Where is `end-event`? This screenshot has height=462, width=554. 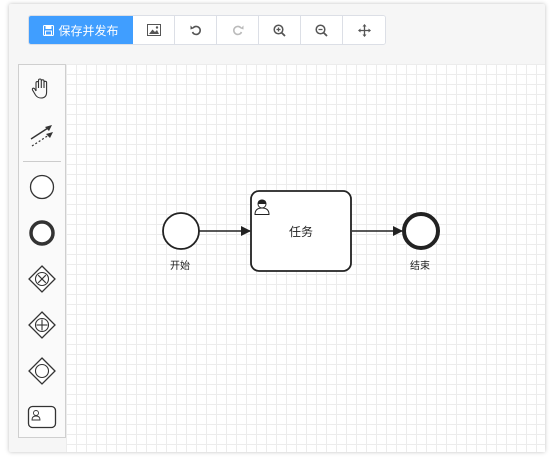 end-event is located at coordinates (421, 231).